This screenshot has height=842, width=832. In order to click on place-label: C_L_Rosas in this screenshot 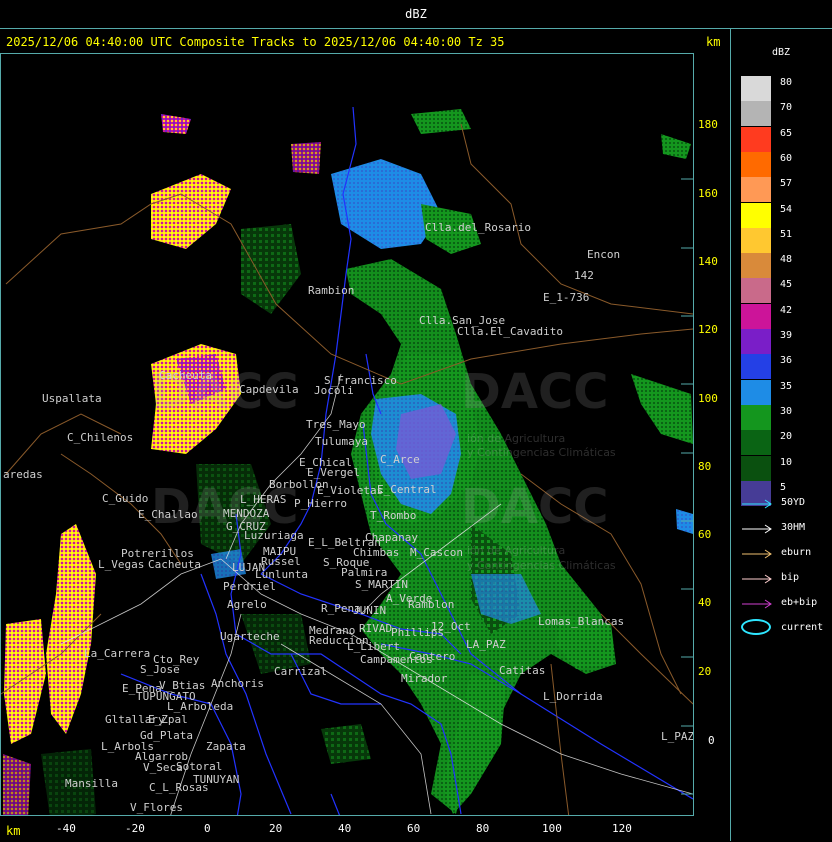, I will do `click(179, 787)`.